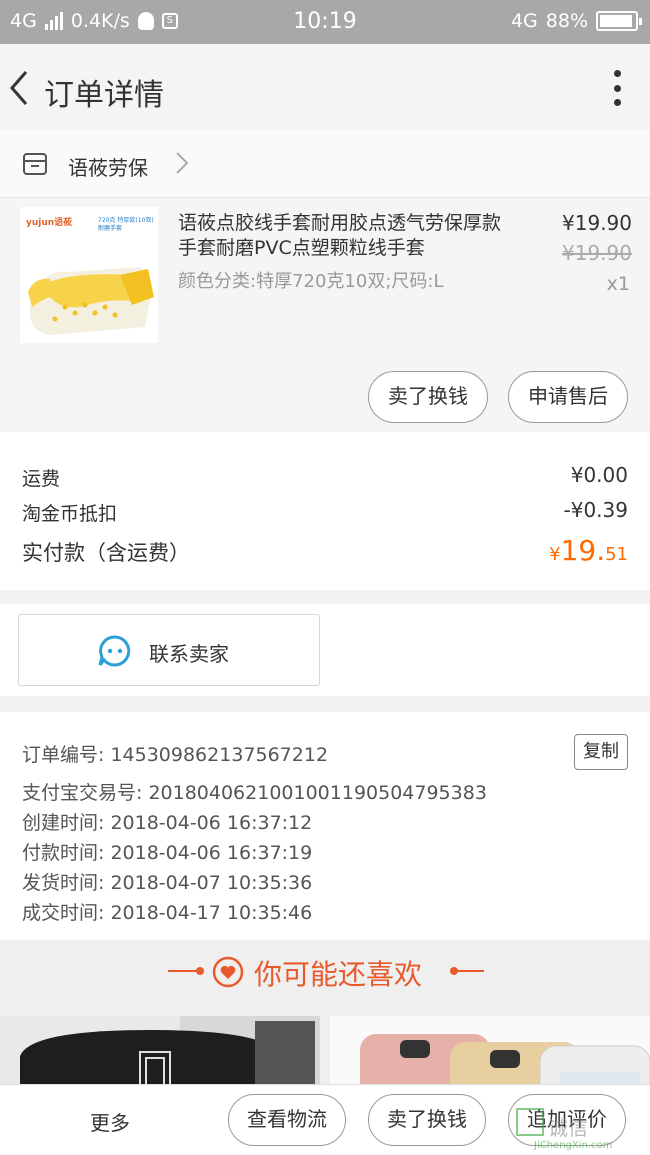  Describe the element at coordinates (287, 1120) in the screenshot. I see `view-logistics-button: 查看物流` at that location.